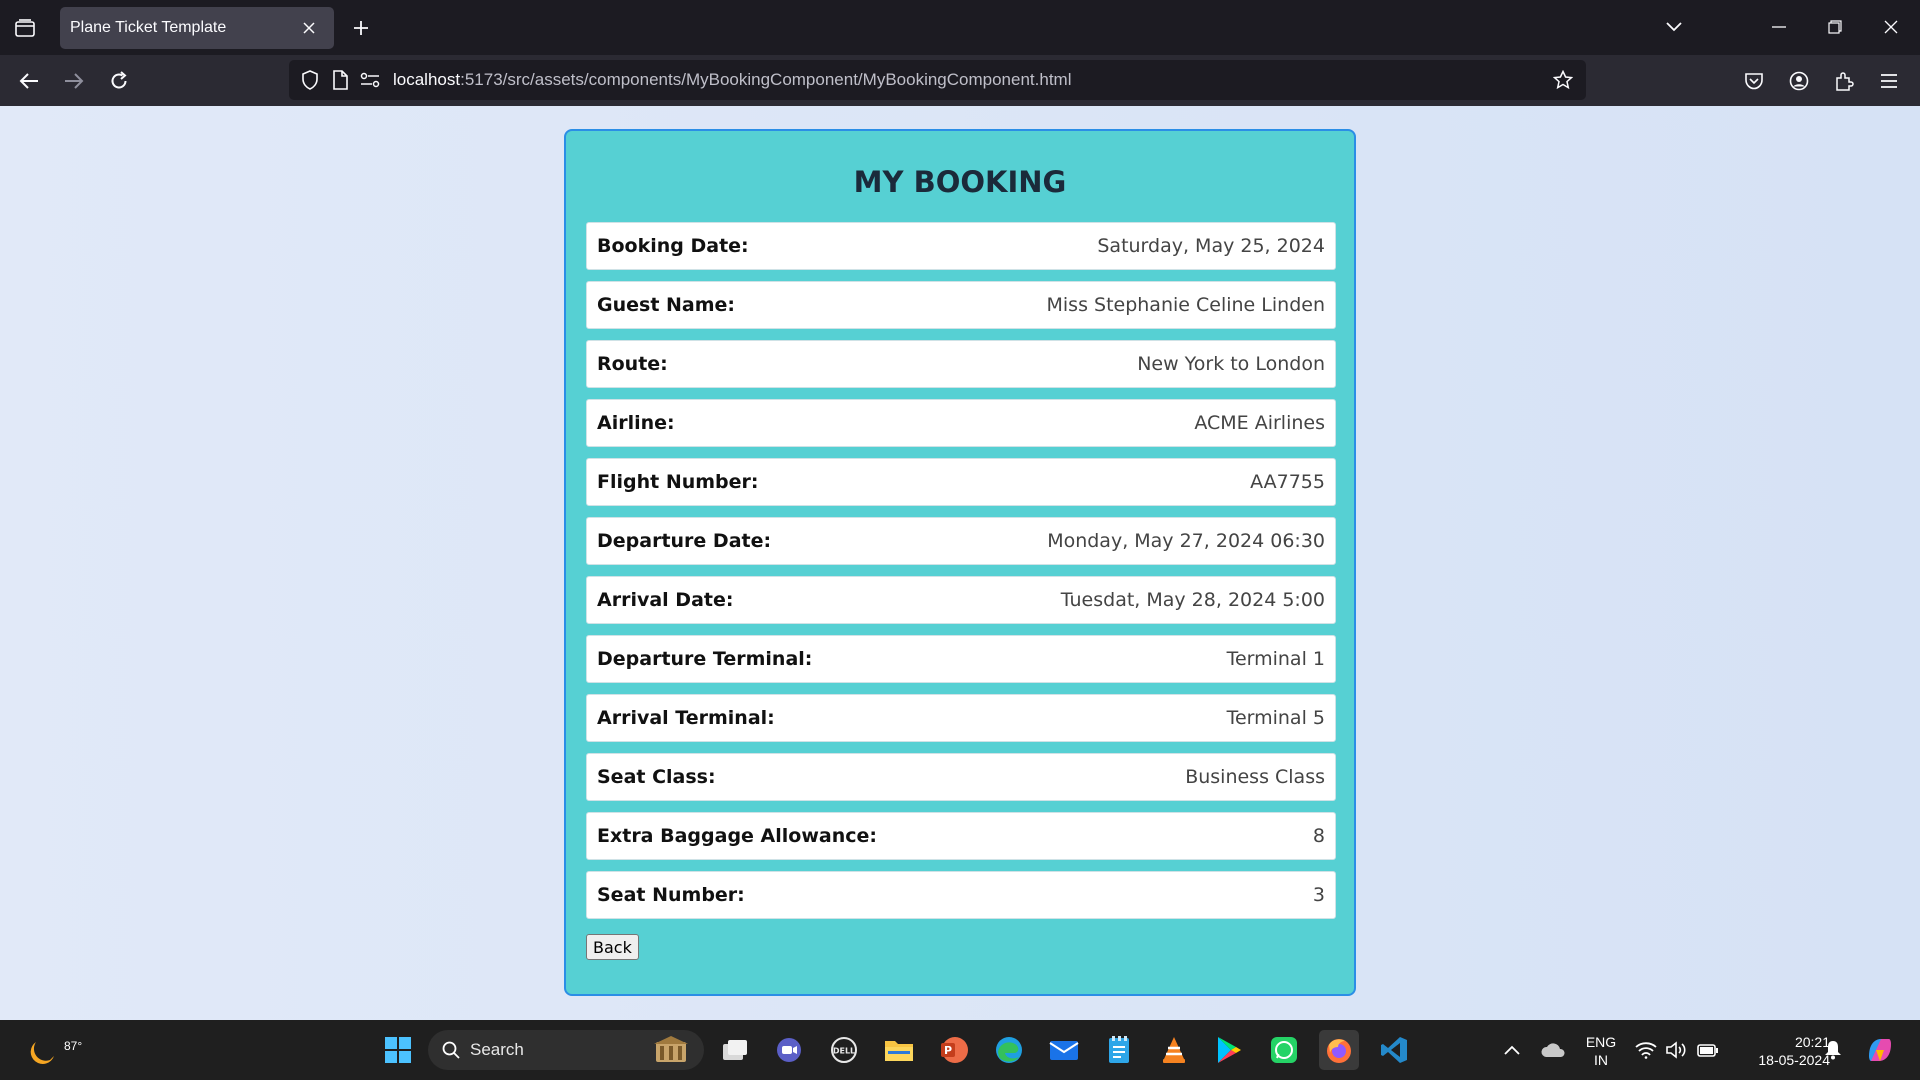  What do you see at coordinates (497, 1049) in the screenshot?
I see `search-label: Search` at bounding box center [497, 1049].